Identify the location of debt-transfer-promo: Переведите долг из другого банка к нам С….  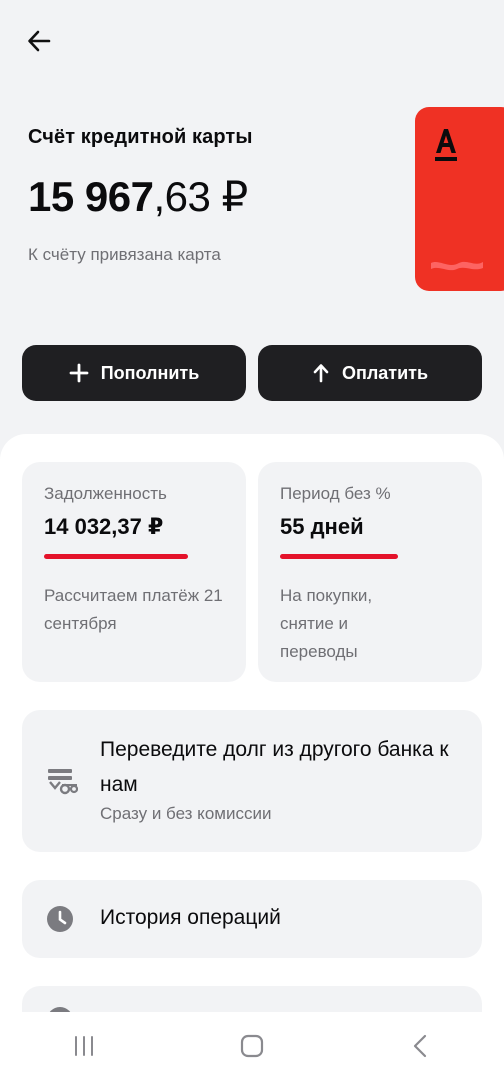
(252, 781).